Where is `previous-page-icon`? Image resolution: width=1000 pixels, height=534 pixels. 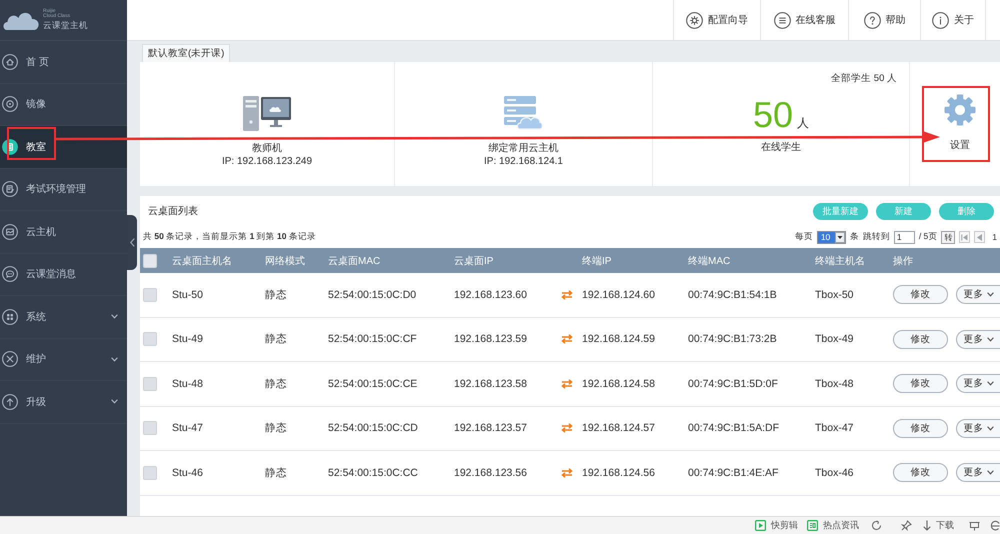 previous-page-icon is located at coordinates (979, 237).